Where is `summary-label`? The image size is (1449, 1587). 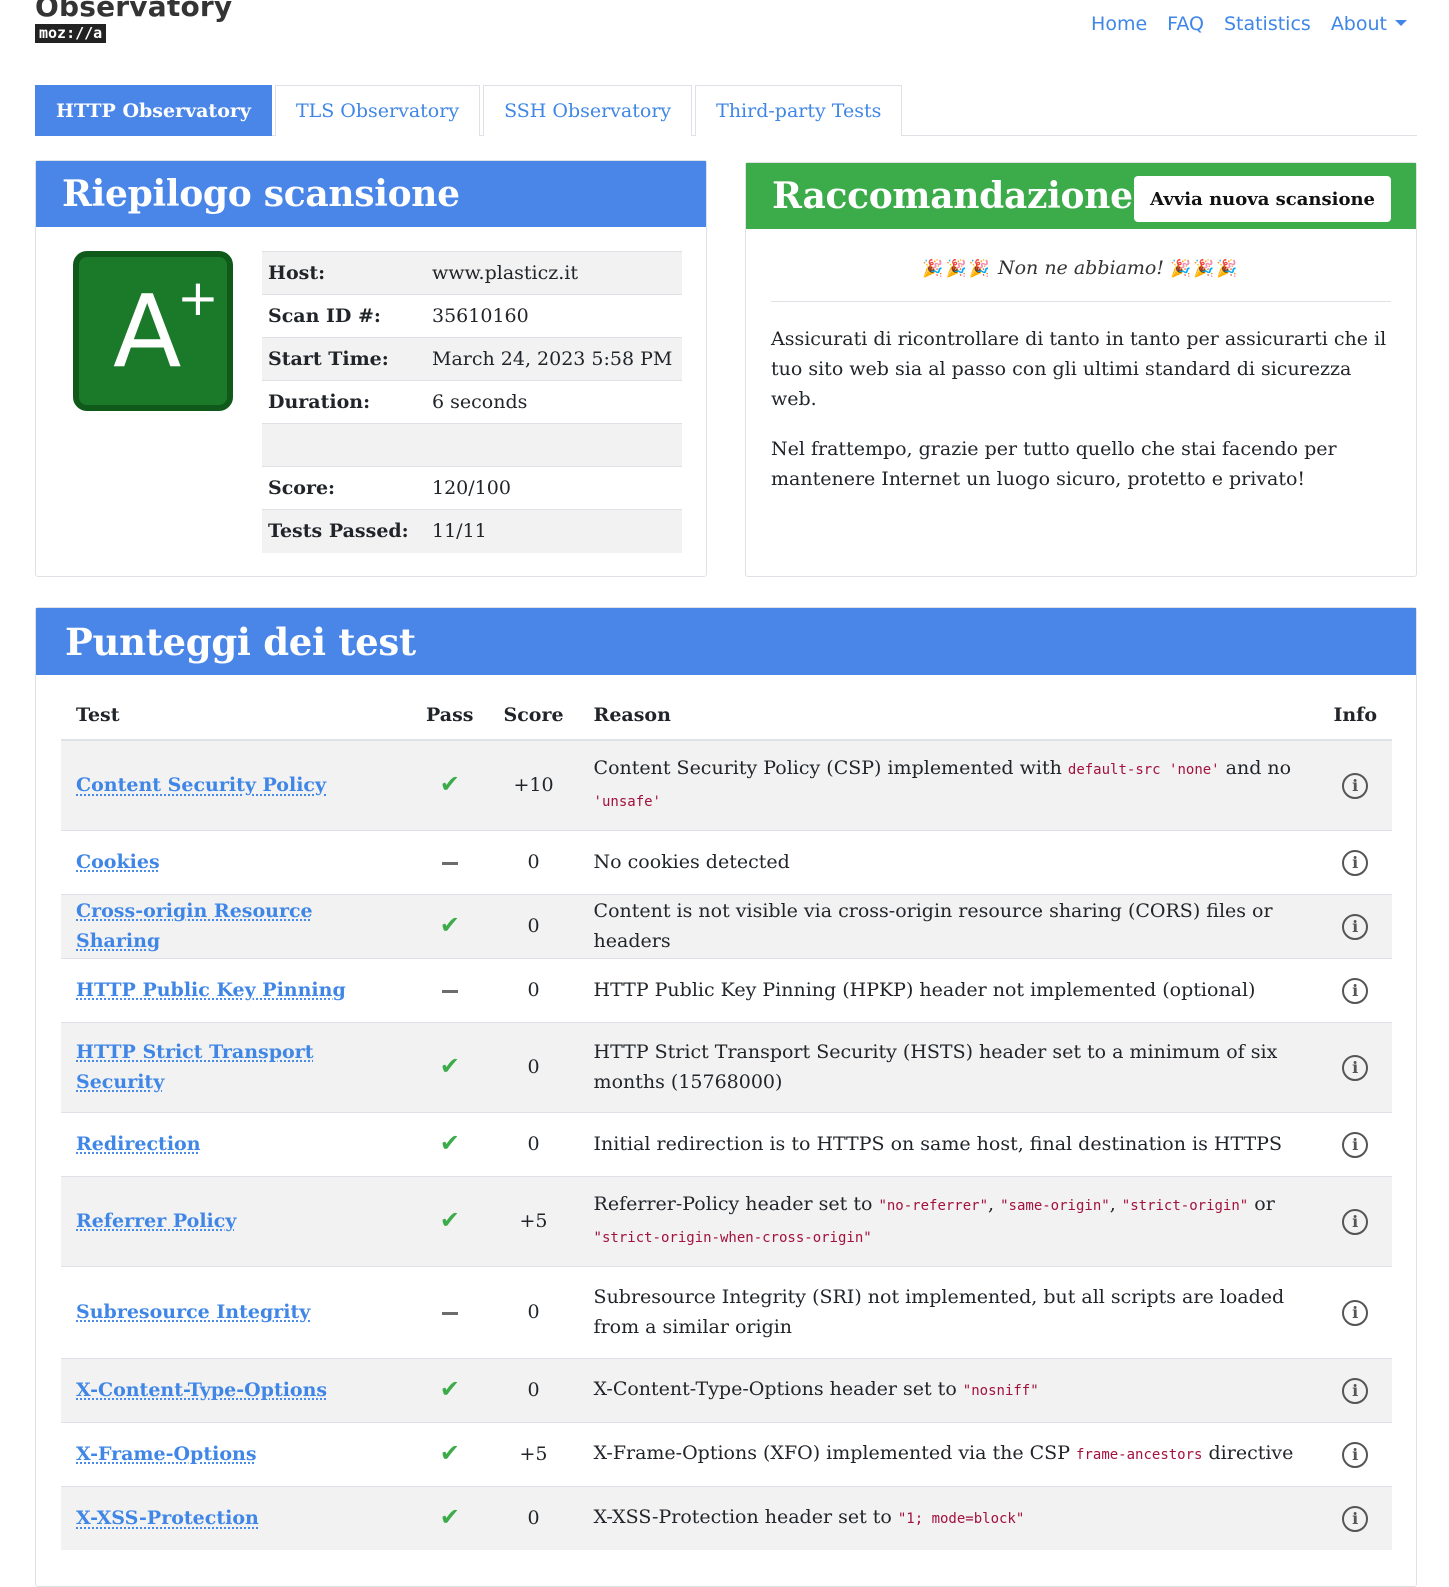
summary-label is located at coordinates (344, 445).